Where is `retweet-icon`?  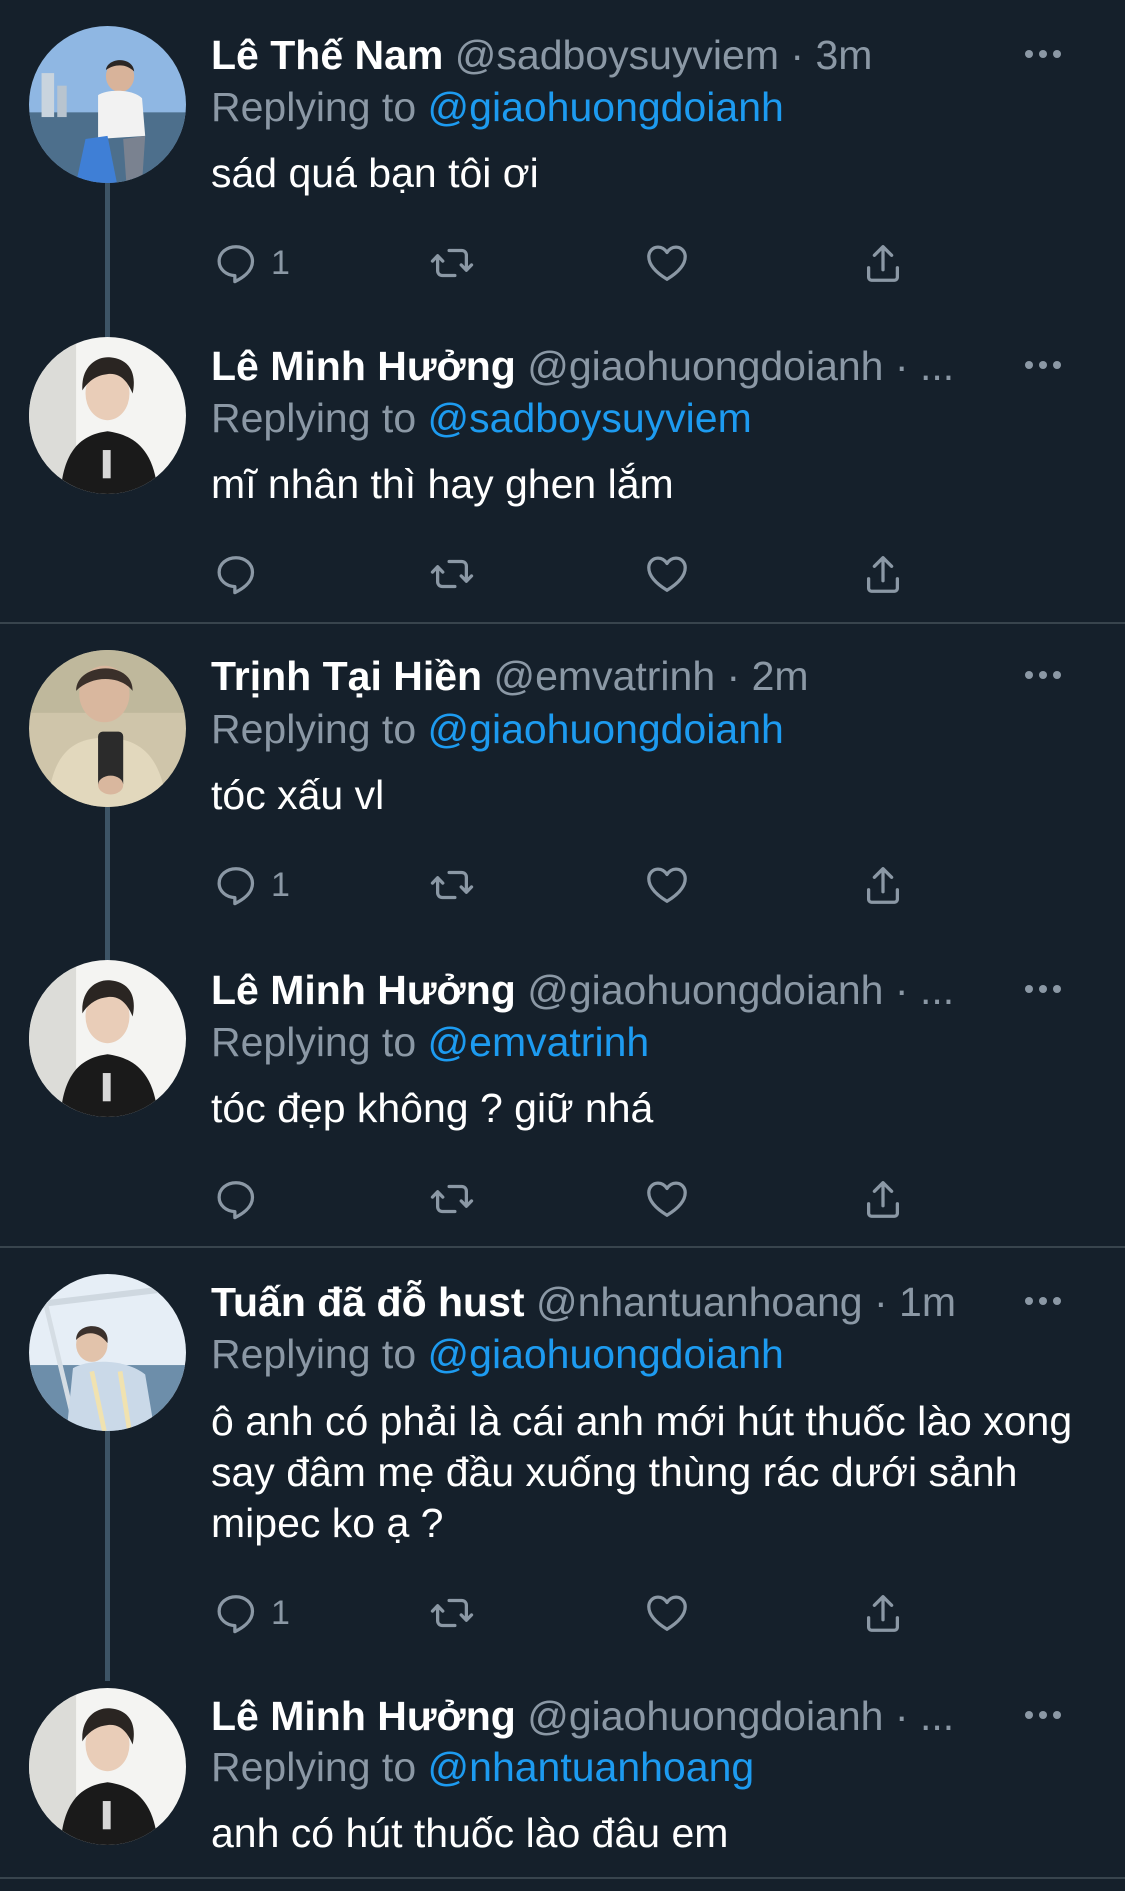
retweet-icon is located at coordinates (452, 574).